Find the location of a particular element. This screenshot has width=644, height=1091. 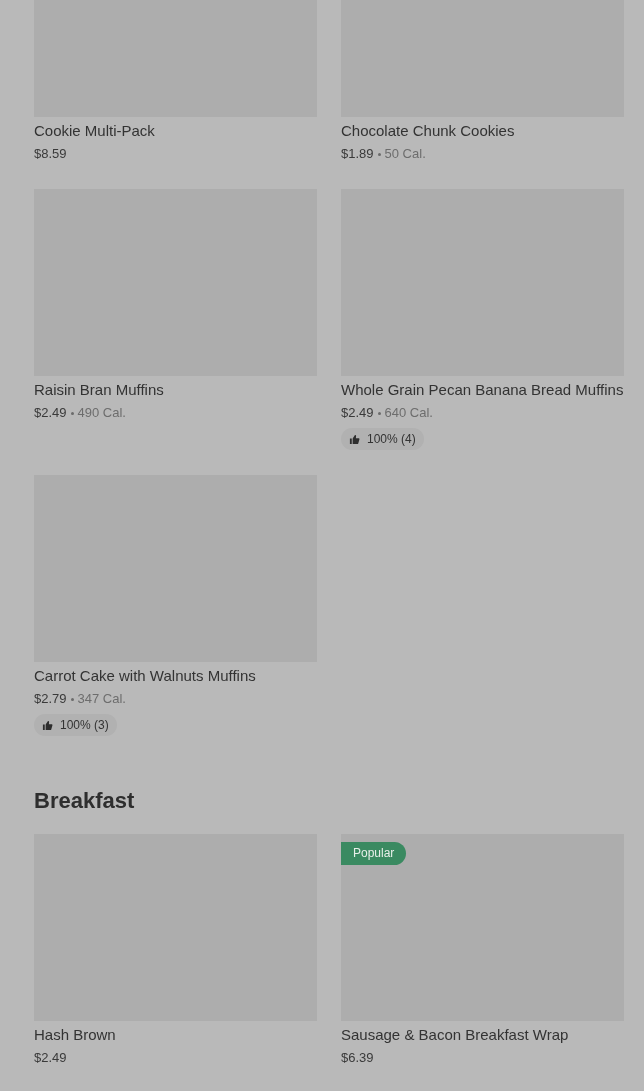

item-price: $1.89 is located at coordinates (357, 154).